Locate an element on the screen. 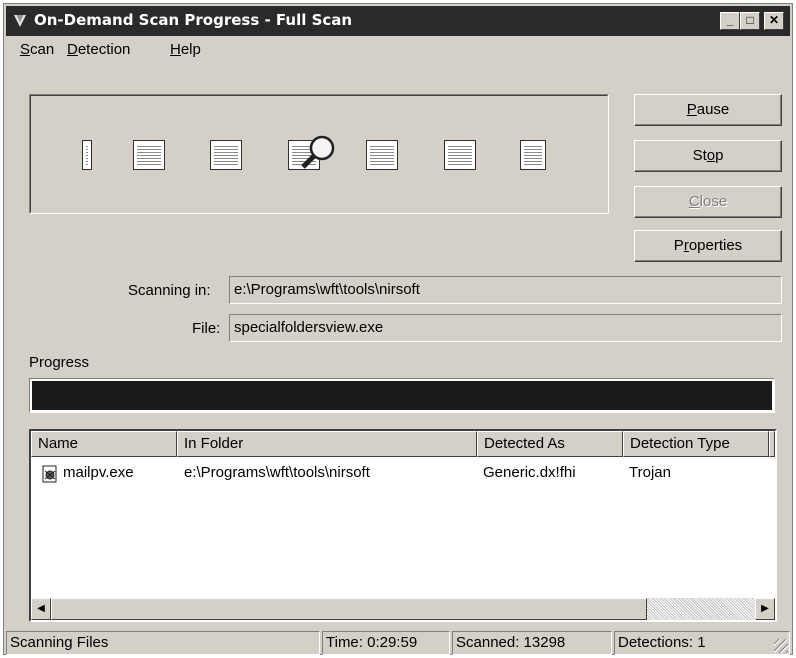  scroll-right-arrow-icon: ▶ is located at coordinates (765, 609).